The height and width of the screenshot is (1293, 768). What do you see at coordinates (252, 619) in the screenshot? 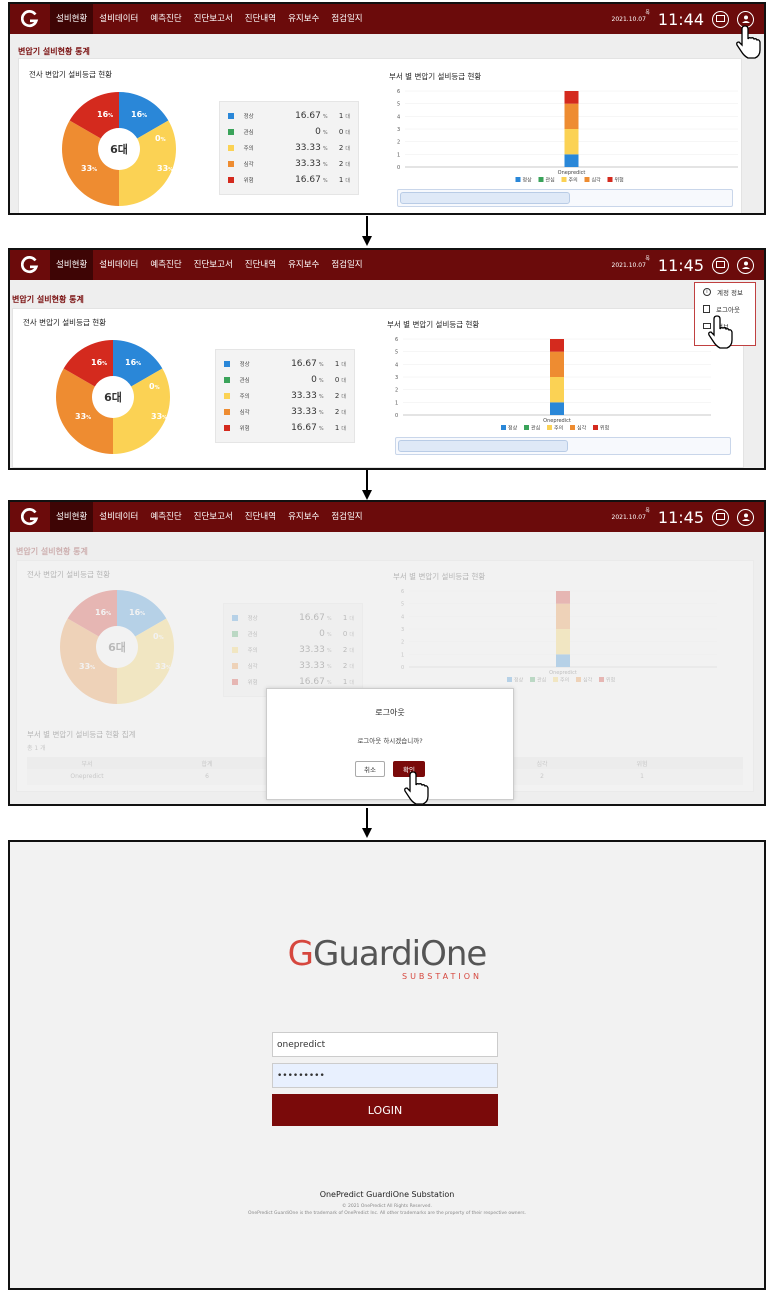
I see `legend-name: 정상` at bounding box center [252, 619].